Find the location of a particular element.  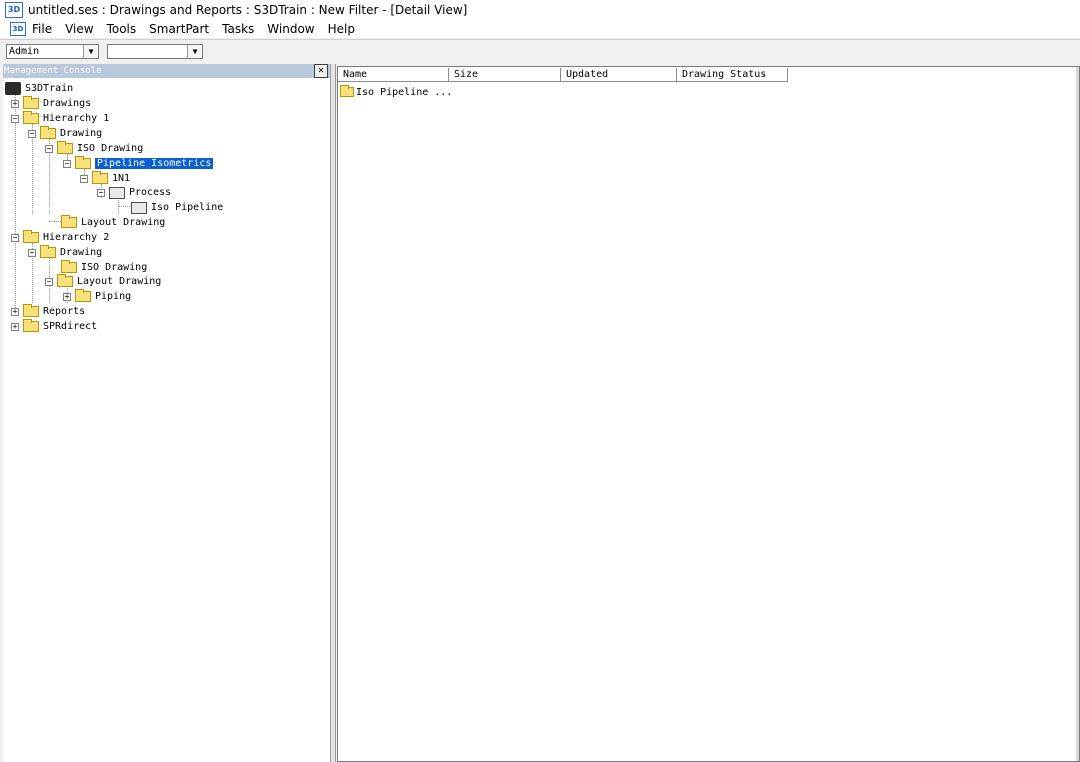

tree-node-pipeline-isometrics: − Pipeline Isometrics is located at coordinates (138, 163).